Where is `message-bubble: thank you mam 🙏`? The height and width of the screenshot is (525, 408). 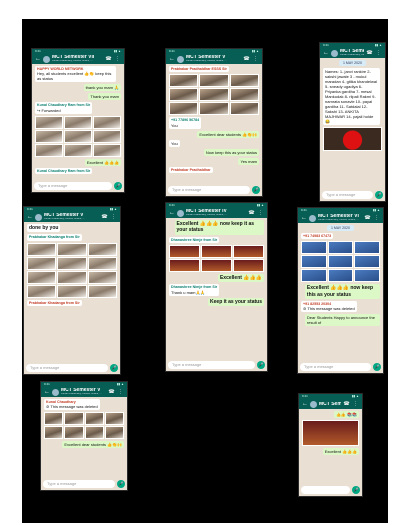 message-bubble: thank you mam 🙏 is located at coordinates (102, 88).